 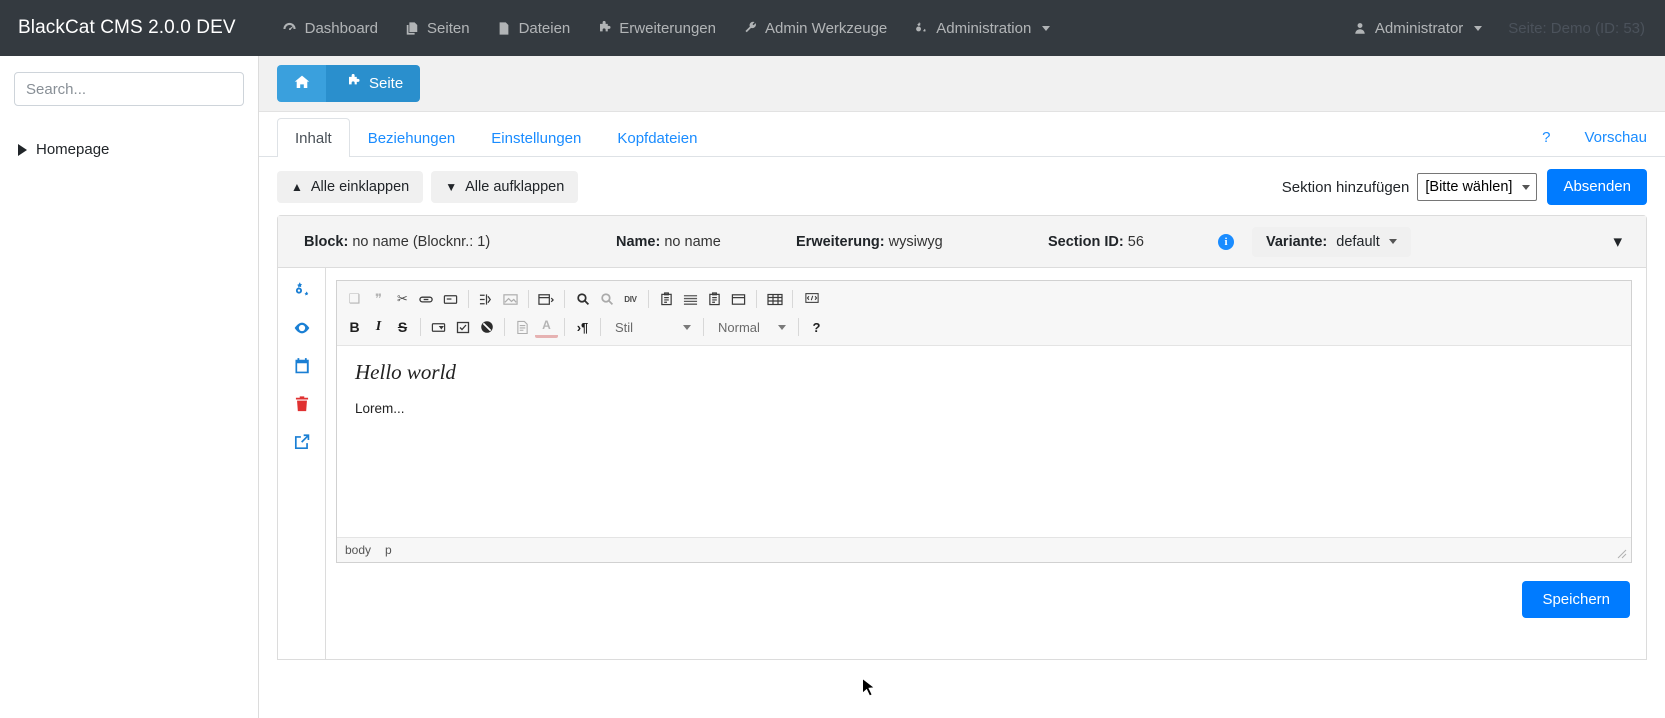 I want to click on main-nav: Dashboard Seiten Dateien Erweiterungen A, so click(x=666, y=28).